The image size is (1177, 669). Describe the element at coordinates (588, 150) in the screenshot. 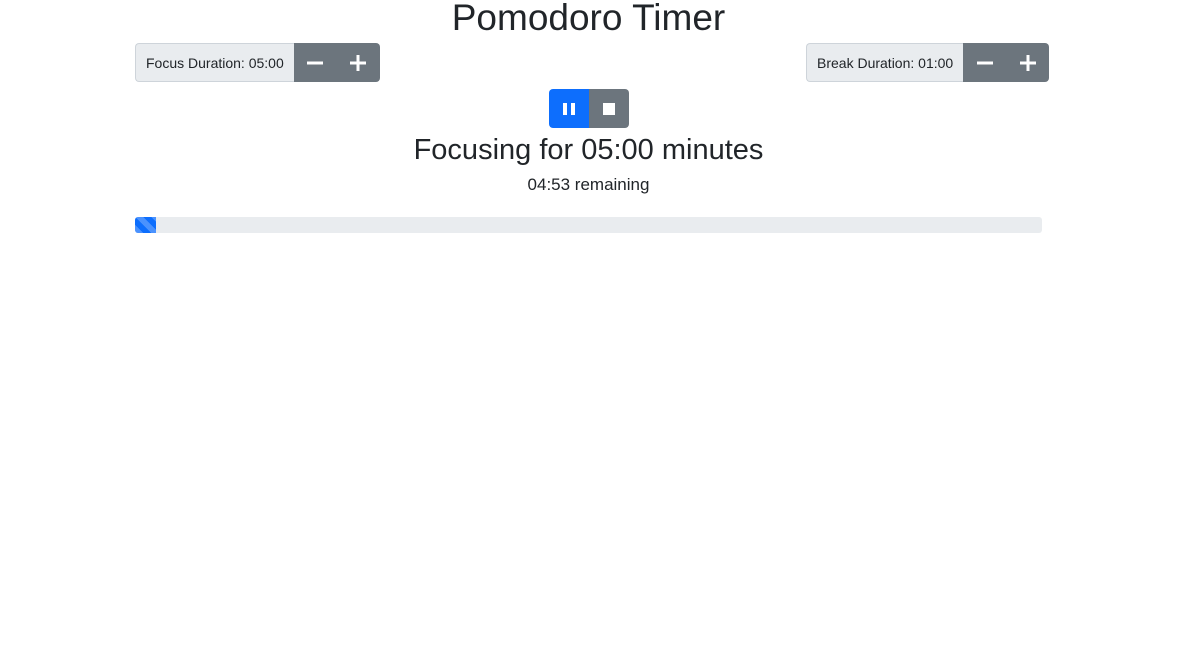

I see `status-heading: Focusing for 05:00 minutes` at that location.